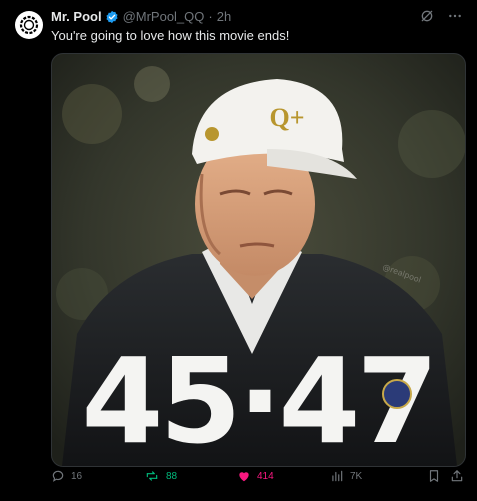  Describe the element at coordinates (152, 476) in the screenshot. I see `repost-icon` at that location.